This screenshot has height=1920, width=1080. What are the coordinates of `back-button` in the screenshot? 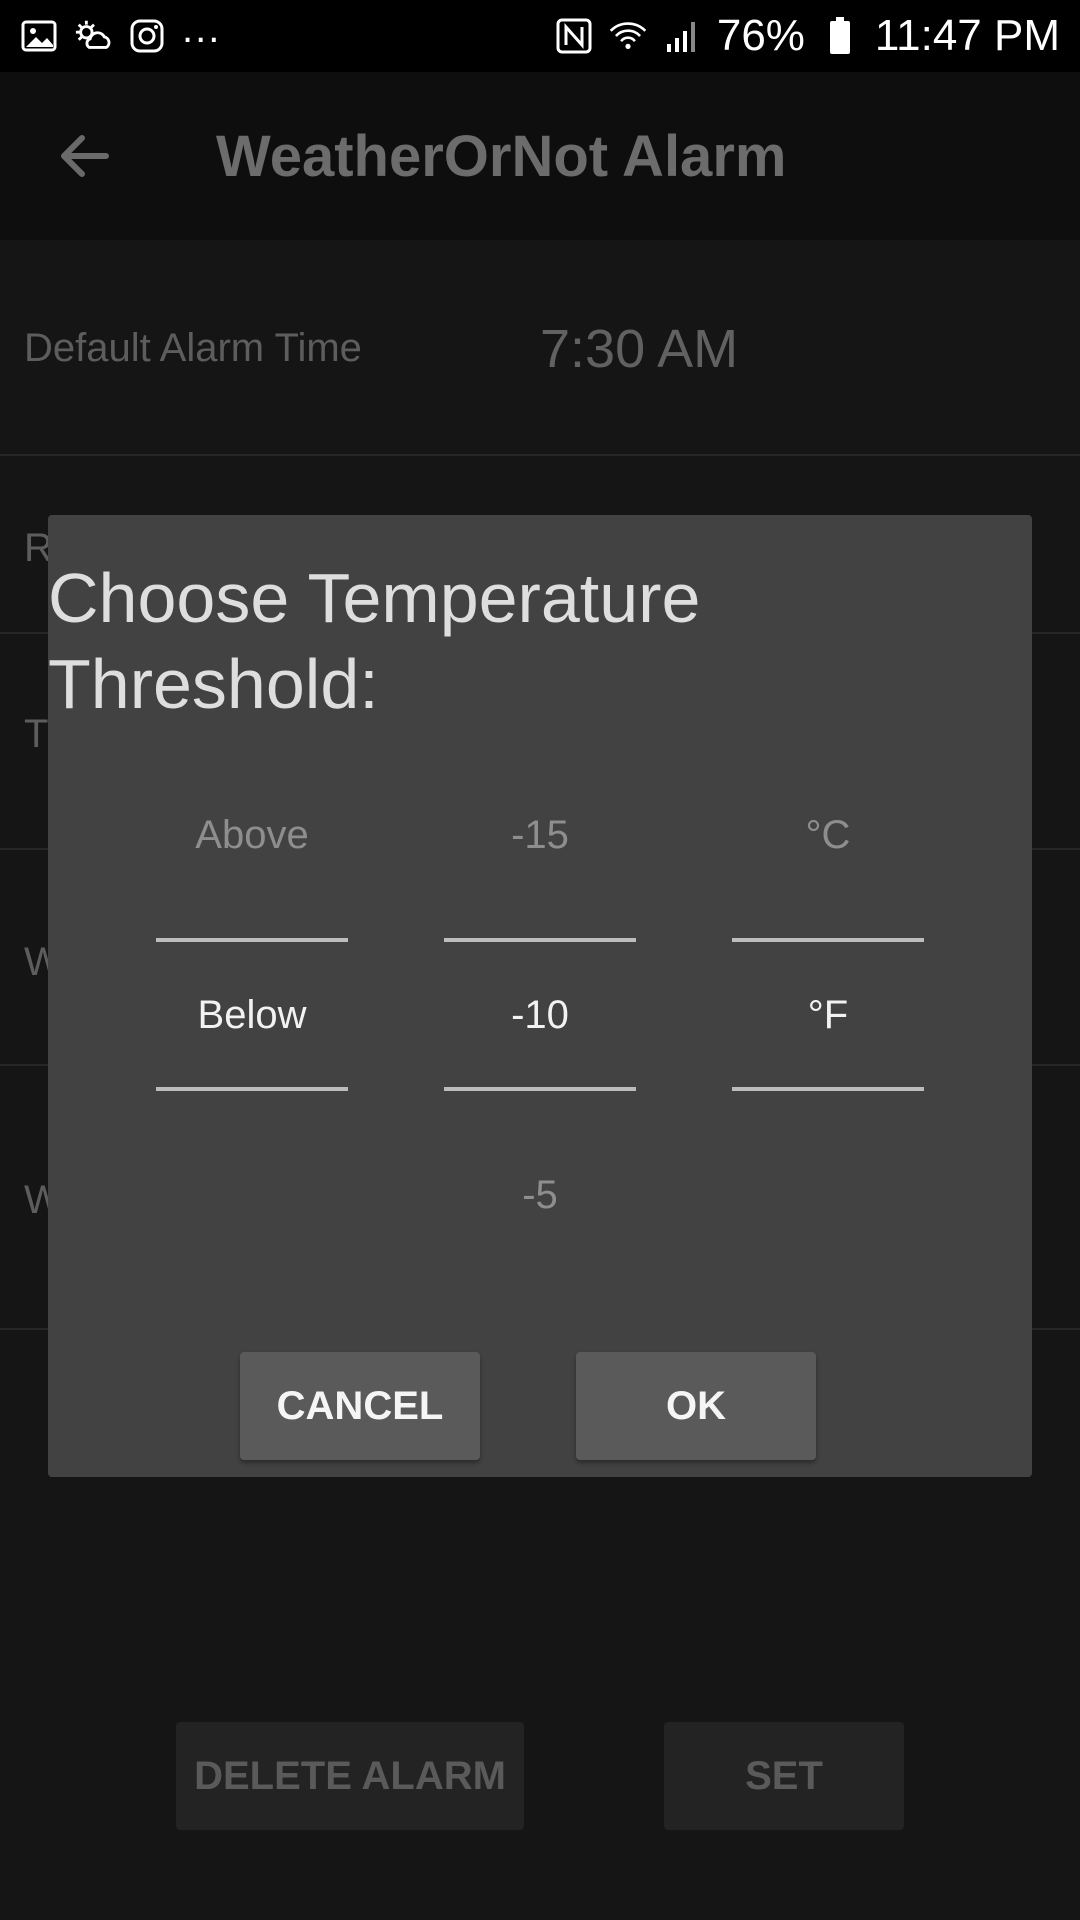 It's located at (84, 156).